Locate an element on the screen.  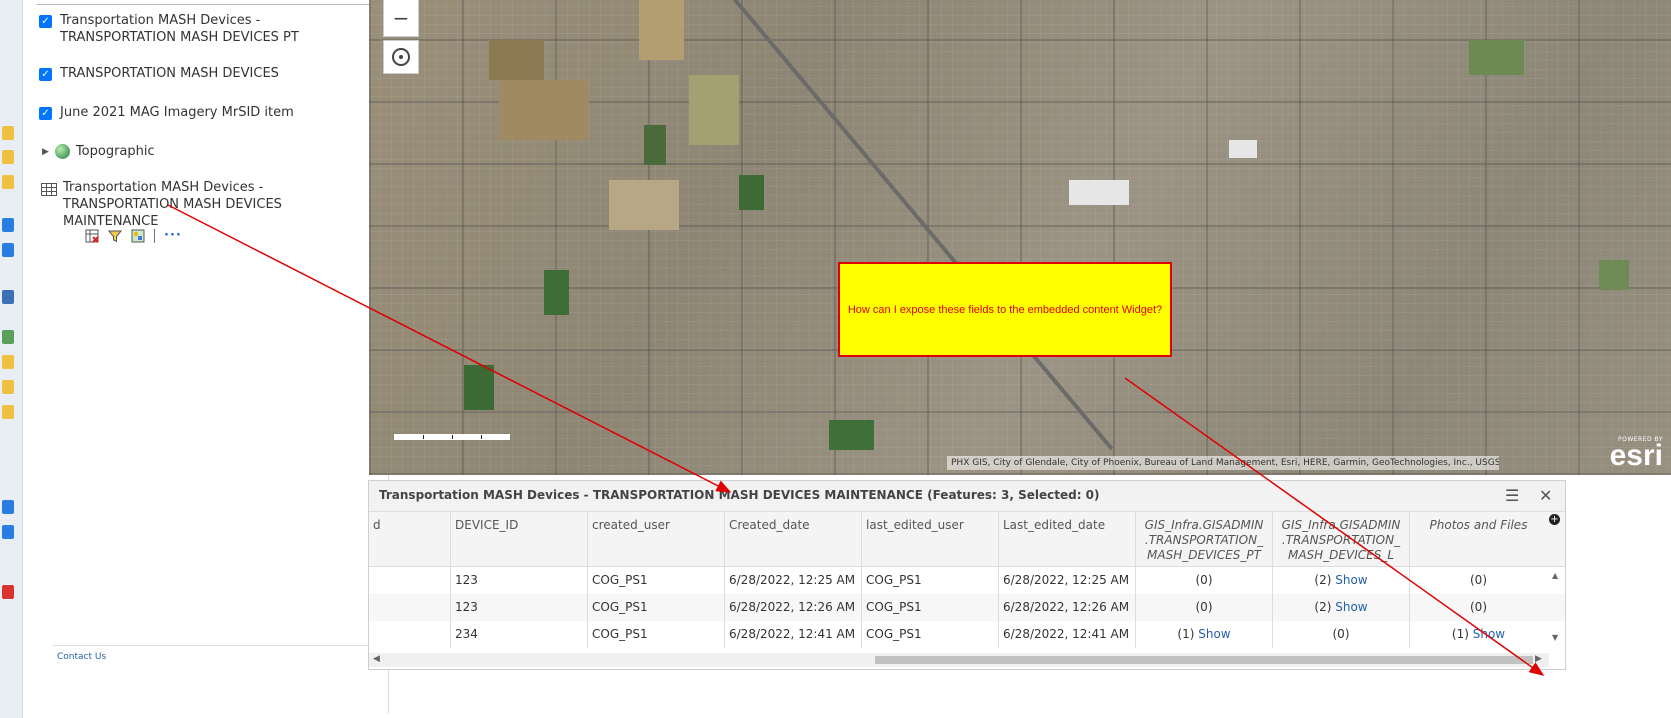
locate-button is located at coordinates (401, 57).